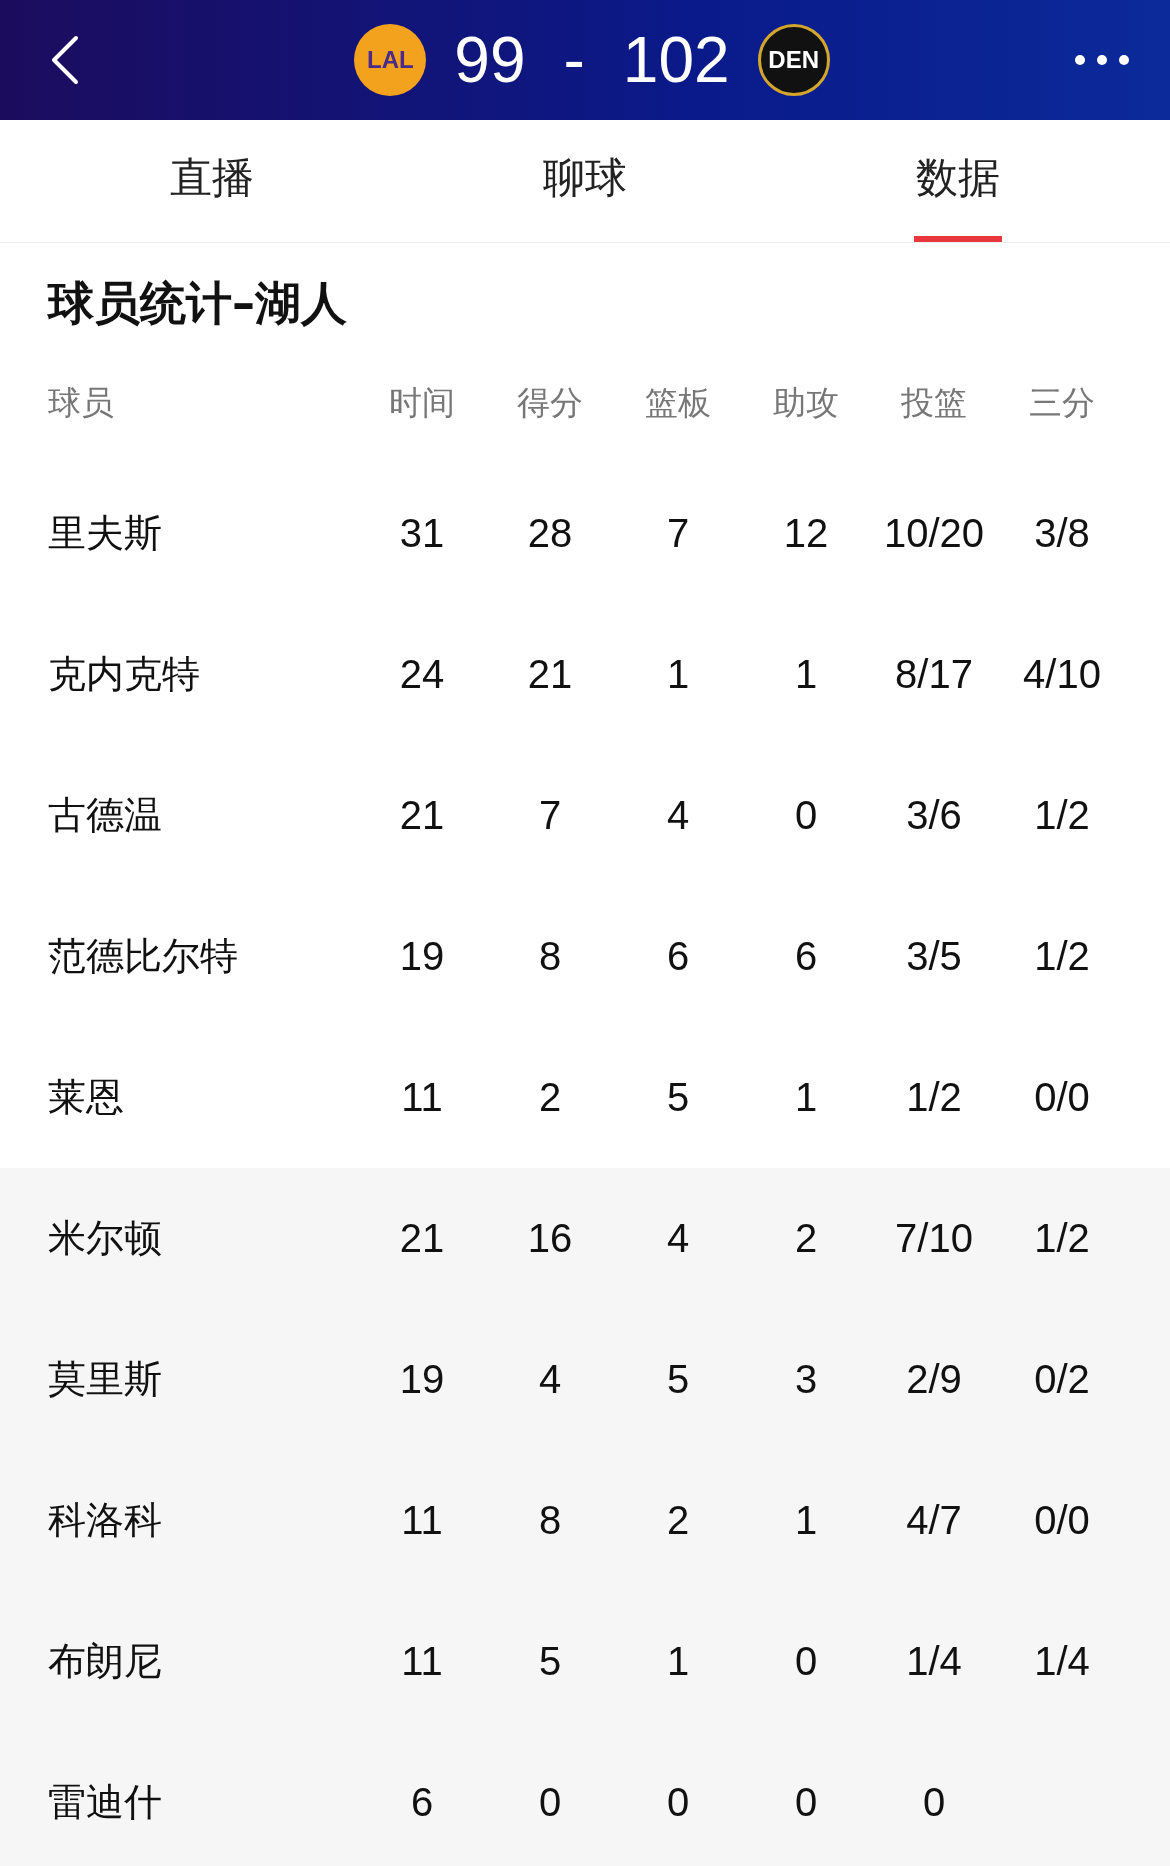 Image resolution: width=1170 pixels, height=1866 pixels. What do you see at coordinates (934, 1238) in the screenshot?
I see `stat-cell-text: 7/10` at bounding box center [934, 1238].